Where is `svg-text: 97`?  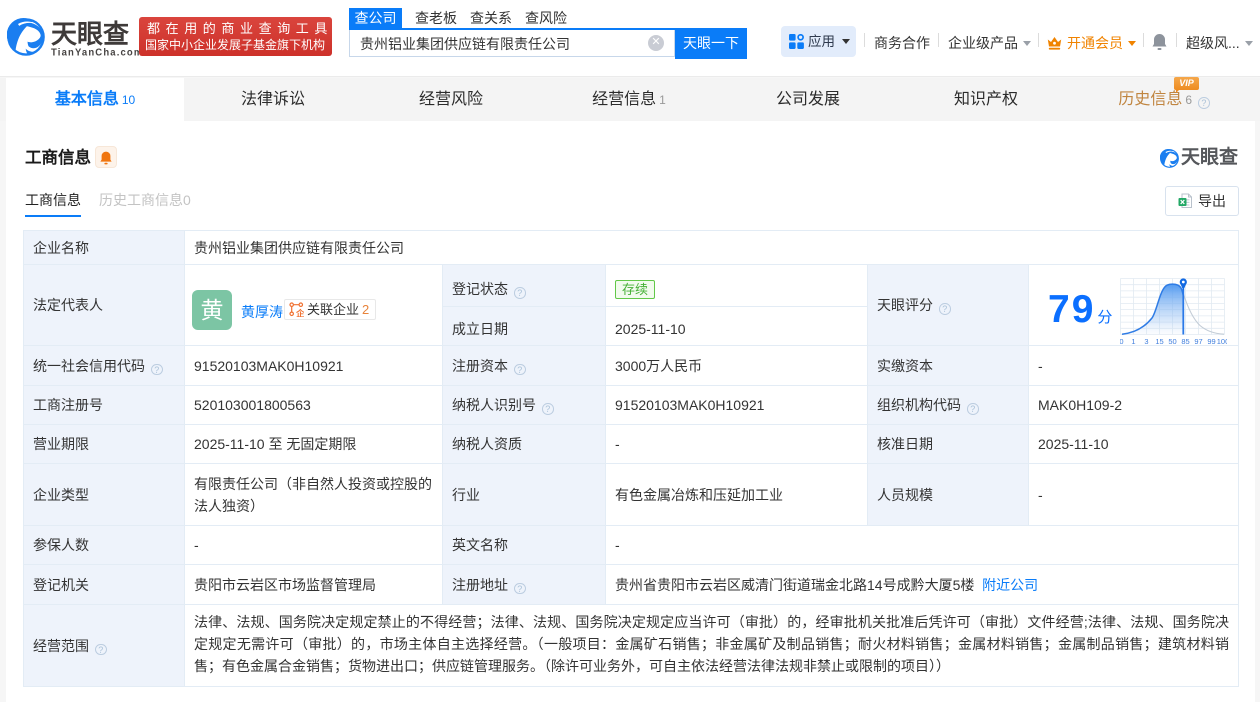 svg-text: 97 is located at coordinates (1198, 341).